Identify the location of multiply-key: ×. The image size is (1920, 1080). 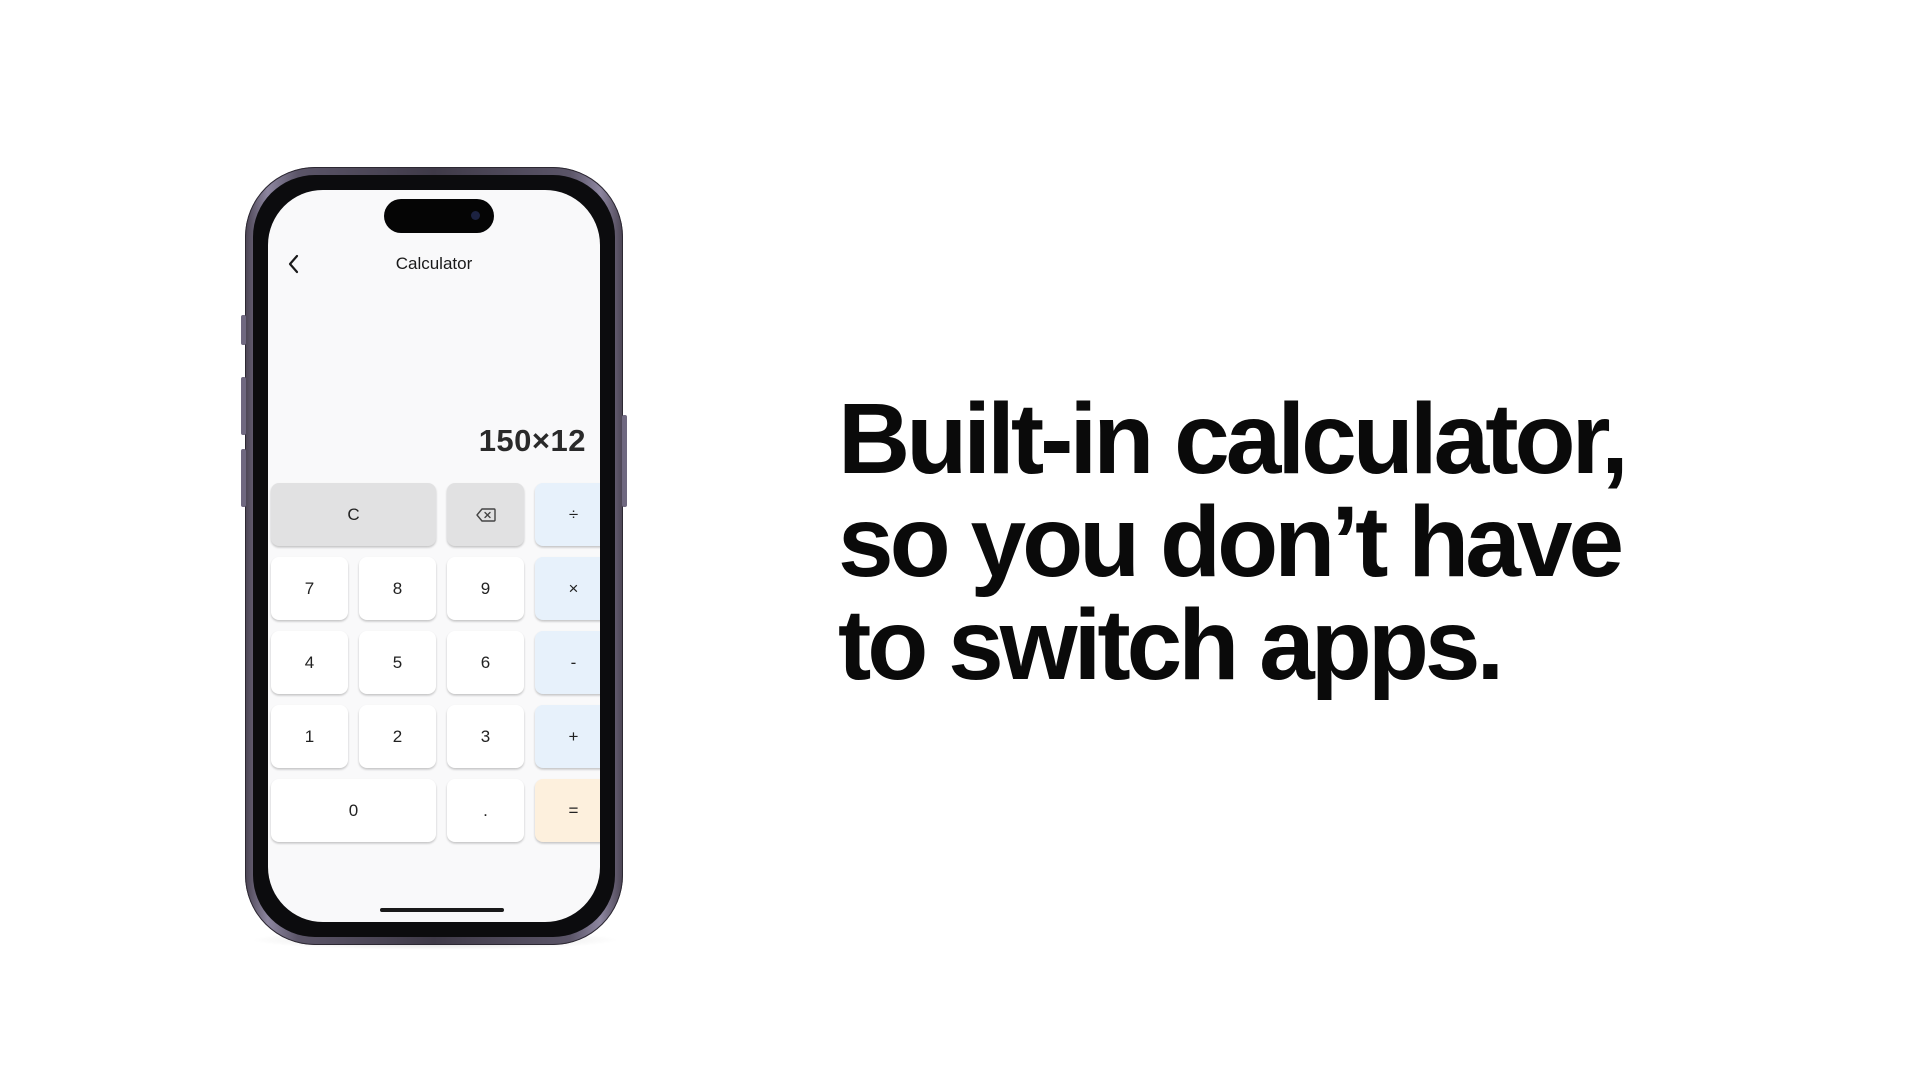
(567, 588).